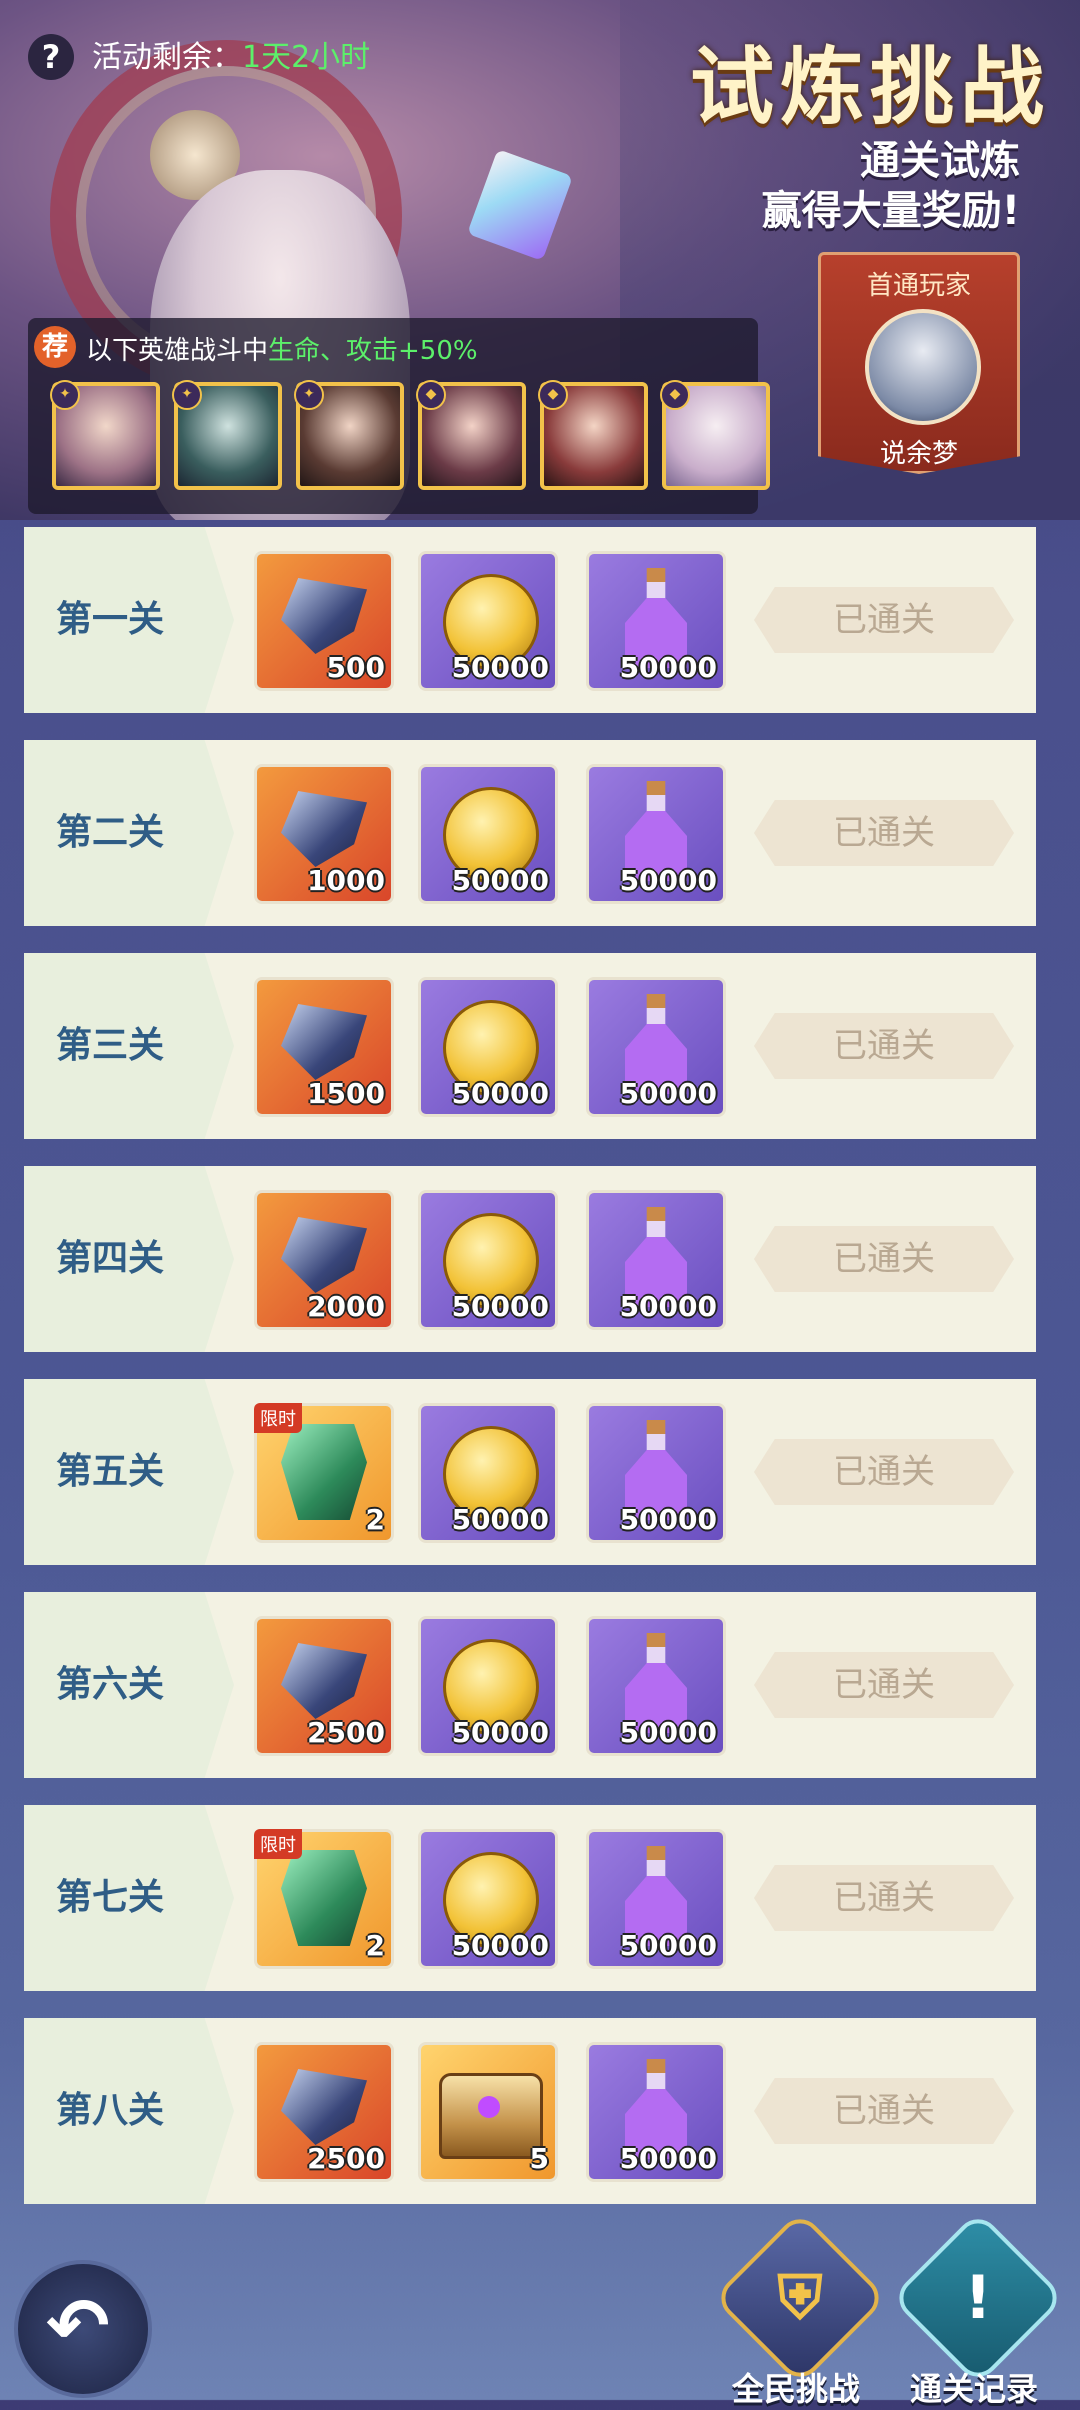 Image resolution: width=1080 pixels, height=2410 pixels. What do you see at coordinates (55, 347) in the screenshot?
I see `recommend-badge-icon: 荐` at bounding box center [55, 347].